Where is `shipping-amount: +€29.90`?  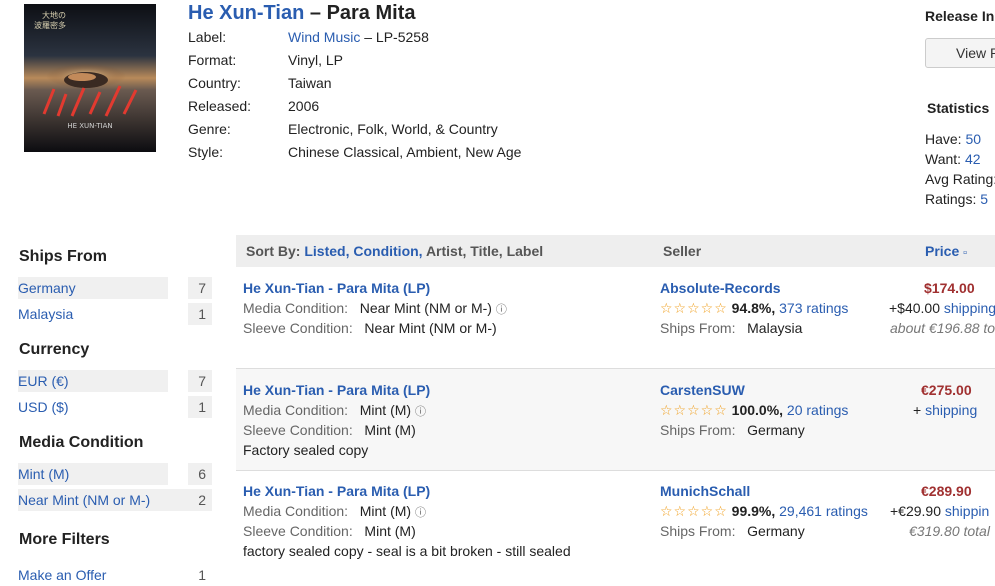
shipping-amount: +€29.90 is located at coordinates (915, 511).